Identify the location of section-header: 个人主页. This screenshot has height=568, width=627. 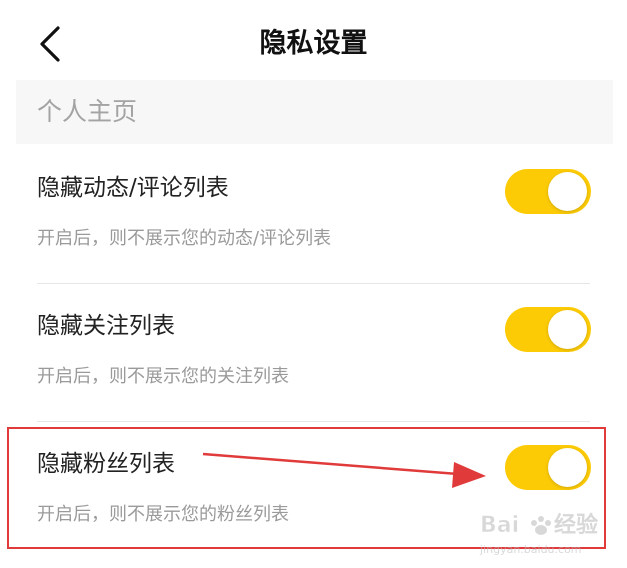
(314, 112).